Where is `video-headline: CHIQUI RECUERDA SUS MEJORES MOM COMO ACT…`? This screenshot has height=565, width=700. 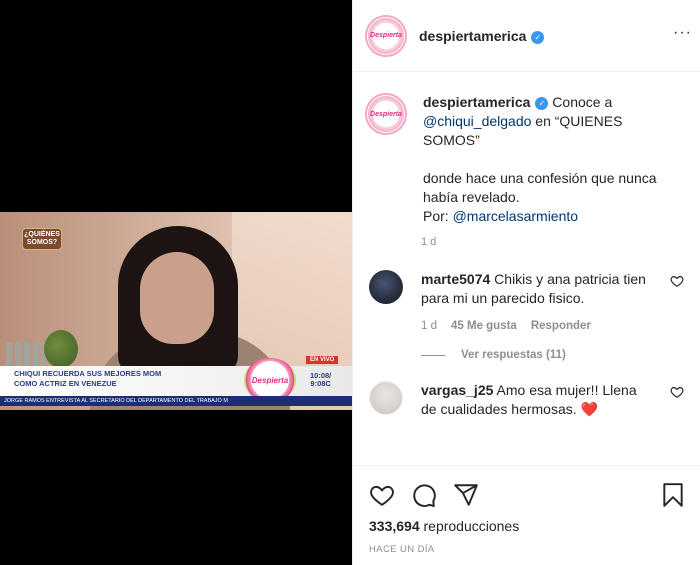 video-headline: CHIQUI RECUERDA SUS MEJORES MOM COMO ACT… is located at coordinates (109, 379).